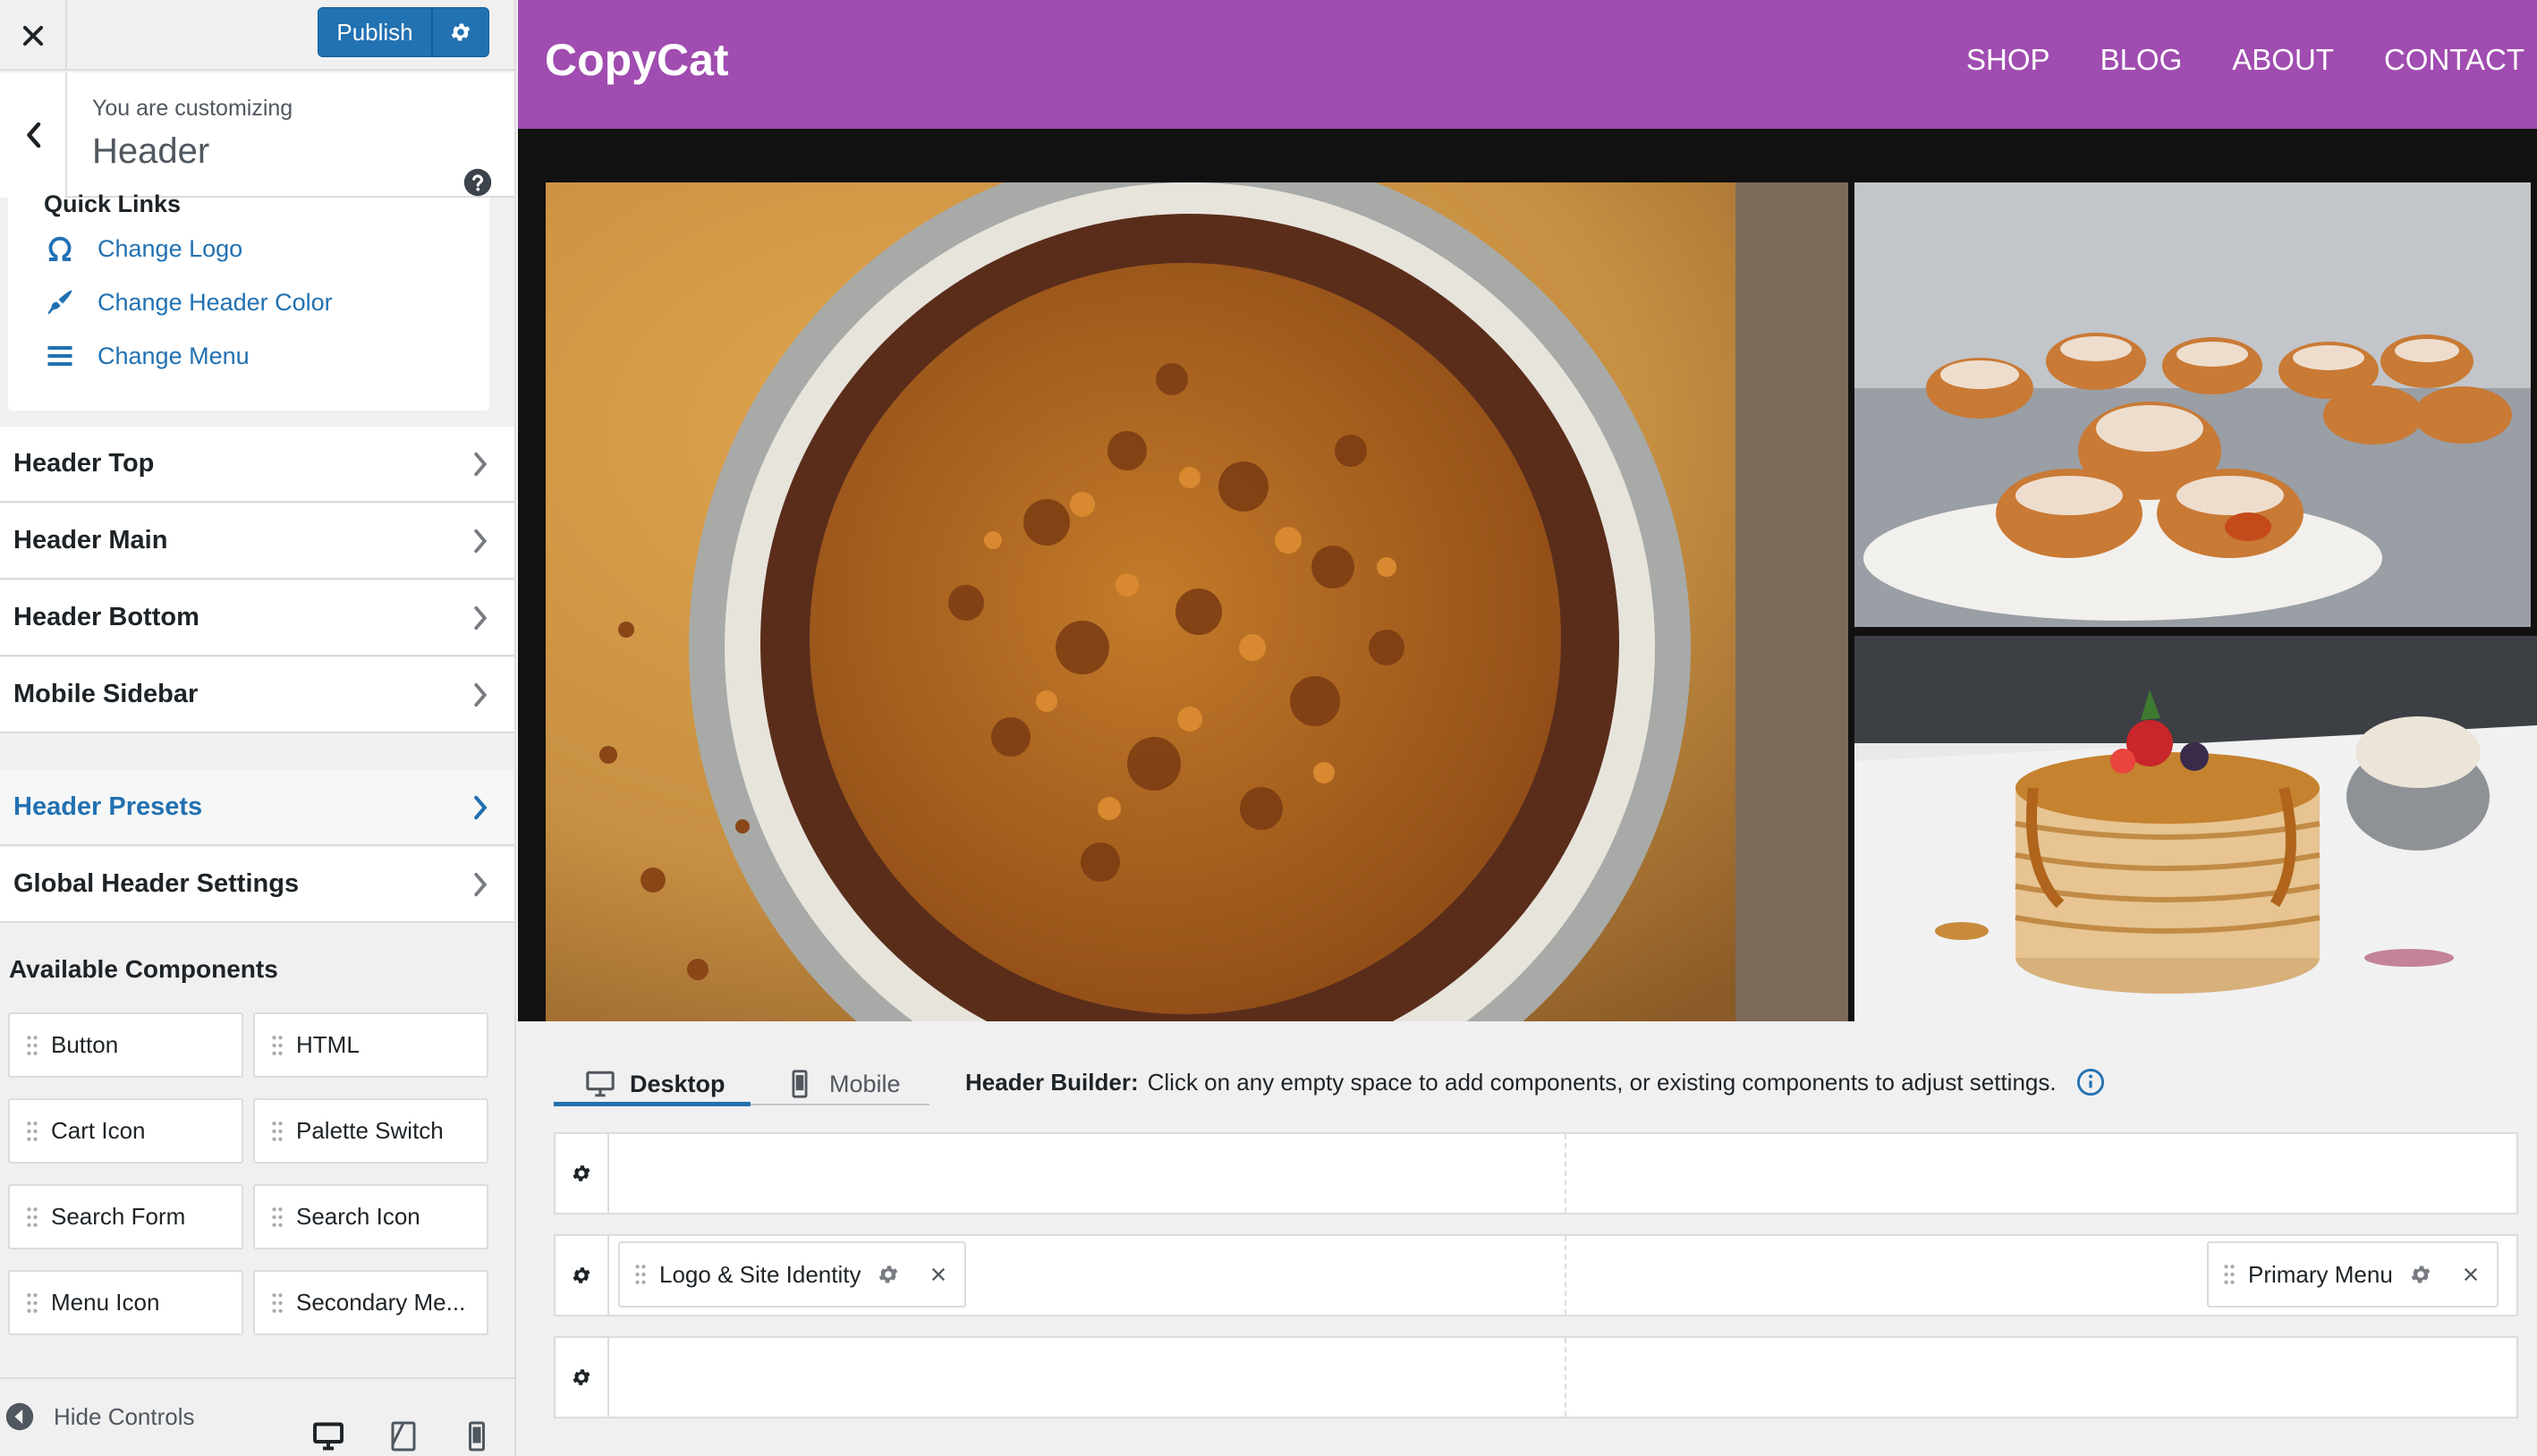 The height and width of the screenshot is (1456, 2537). What do you see at coordinates (125, 1045) in the screenshot?
I see `component-button: Button` at bounding box center [125, 1045].